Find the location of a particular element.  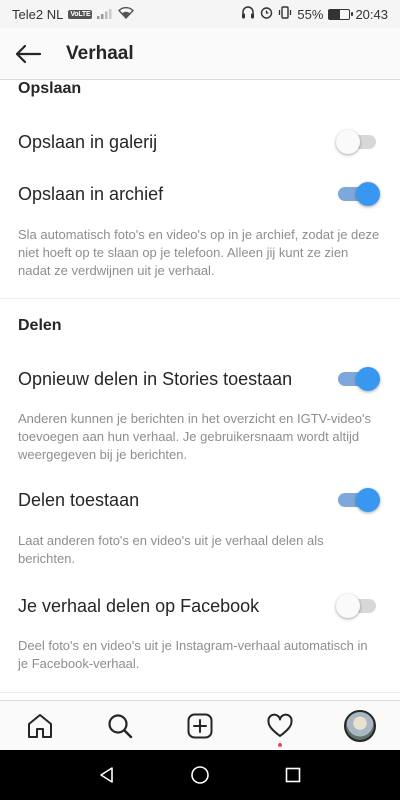

search-icon is located at coordinates (120, 725).